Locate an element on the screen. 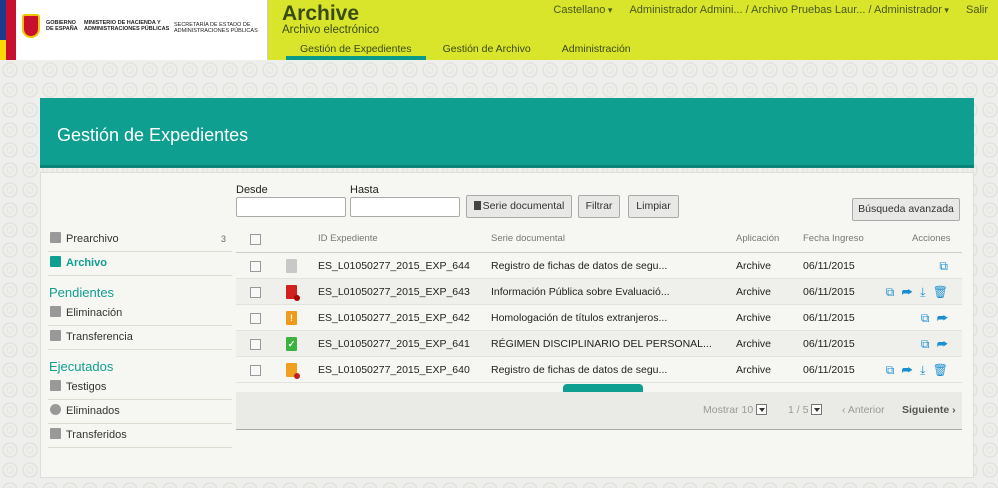 The height and width of the screenshot is (488, 998). sidebar-item-transferencia: Transferencia is located at coordinates (140, 338).